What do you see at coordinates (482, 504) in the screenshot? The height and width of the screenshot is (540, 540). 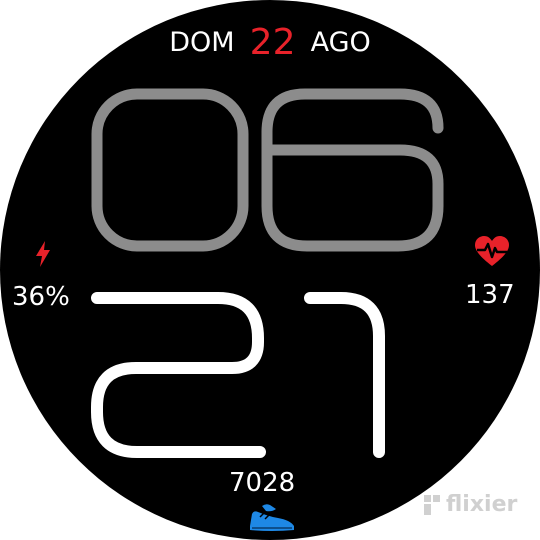 I see `watermark-text: flixier` at bounding box center [482, 504].